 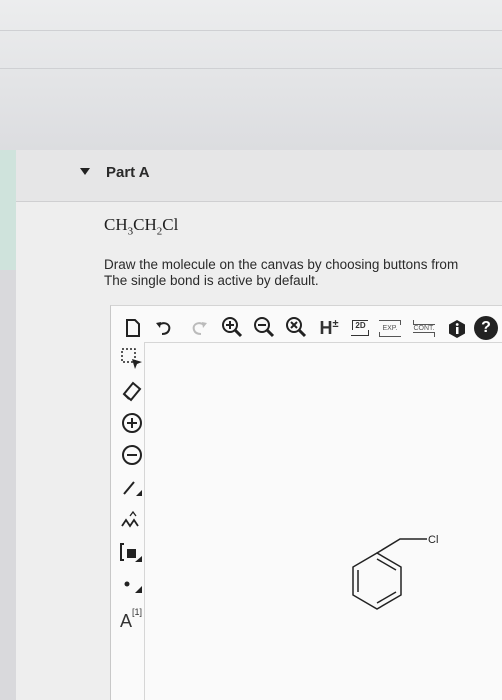 What do you see at coordinates (232, 327) in the screenshot?
I see `zoom-in-icon` at bounding box center [232, 327].